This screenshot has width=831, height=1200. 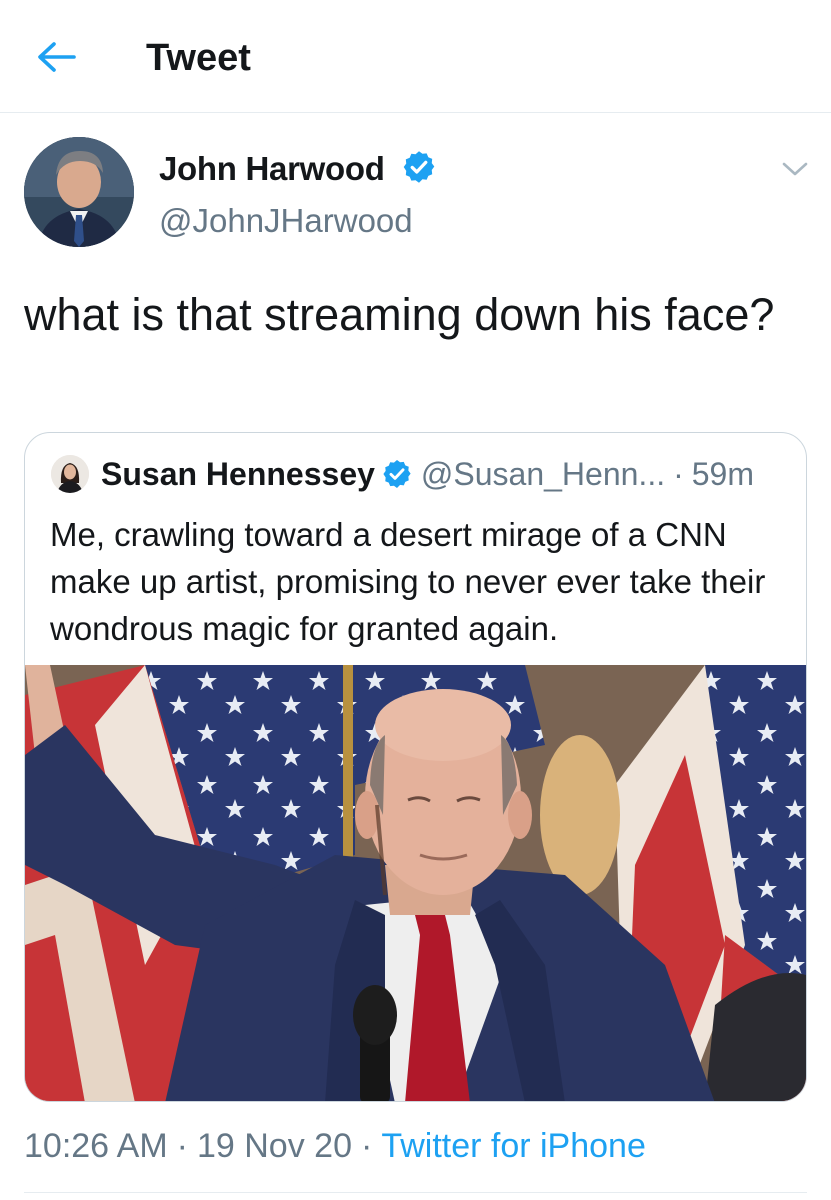 What do you see at coordinates (415, 56) in the screenshot?
I see `top-bar: Tweet` at bounding box center [415, 56].